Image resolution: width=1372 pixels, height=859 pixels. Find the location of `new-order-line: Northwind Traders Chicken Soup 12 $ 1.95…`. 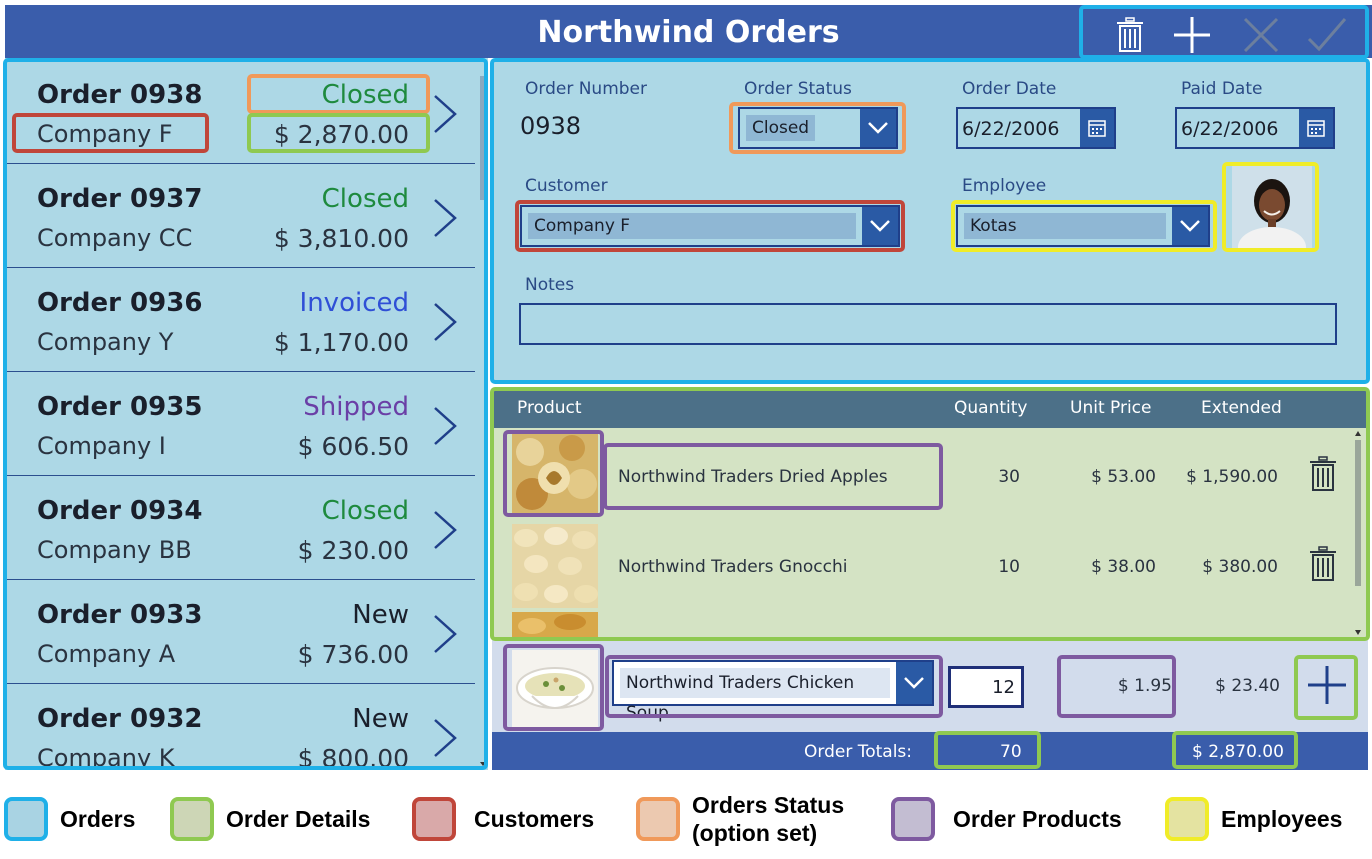

new-order-line: Northwind Traders Chicken Soup 12 $ 1.95… is located at coordinates (930, 686).